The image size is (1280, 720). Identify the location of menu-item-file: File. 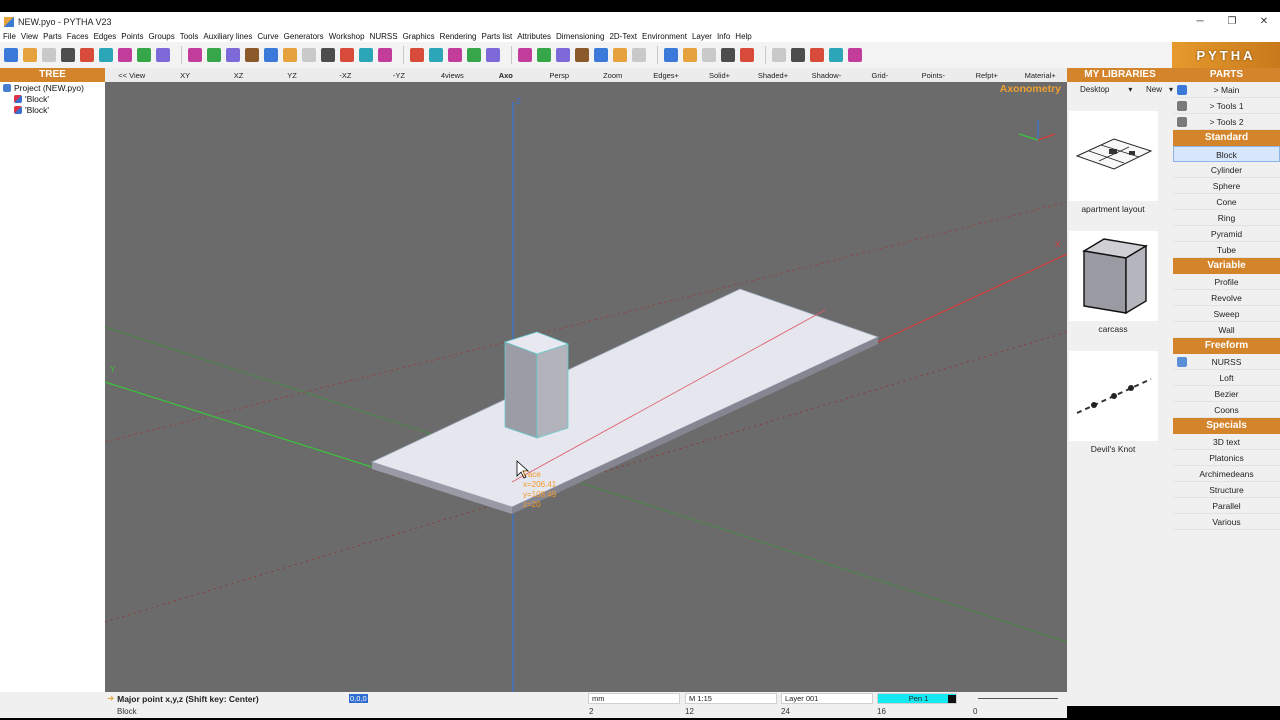
(9, 36).